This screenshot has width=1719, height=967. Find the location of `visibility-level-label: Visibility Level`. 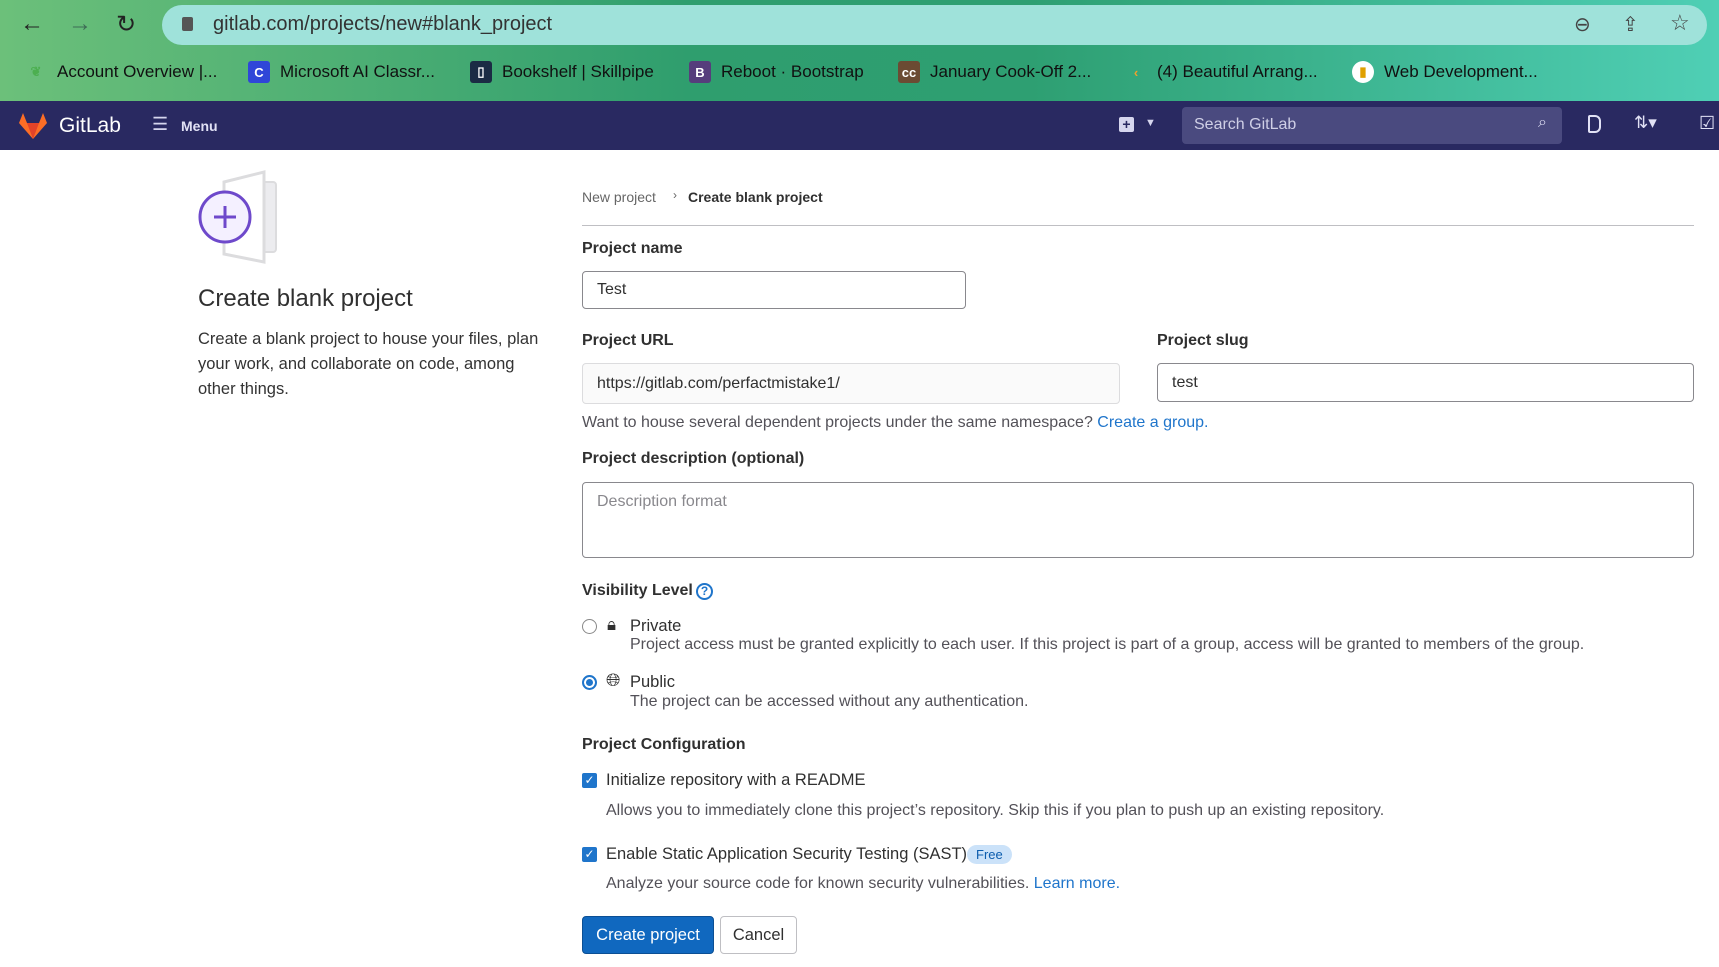

visibility-level-label: Visibility Level is located at coordinates (637, 590).